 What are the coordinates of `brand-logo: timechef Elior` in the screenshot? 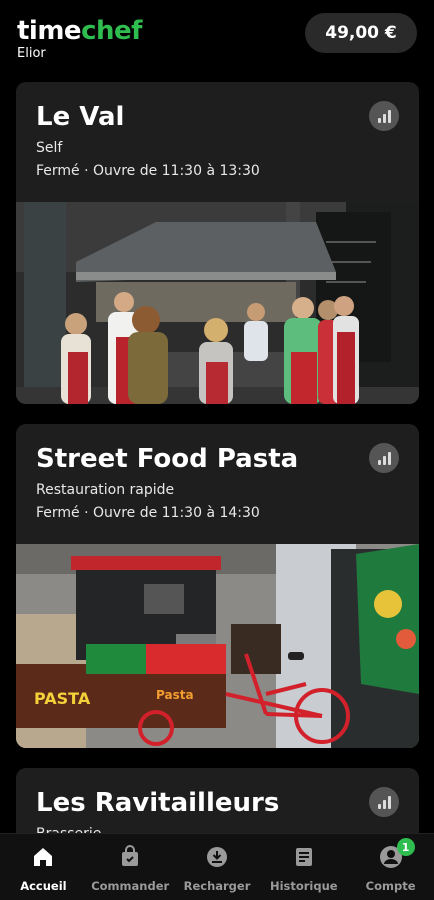 It's located at (79, 38).